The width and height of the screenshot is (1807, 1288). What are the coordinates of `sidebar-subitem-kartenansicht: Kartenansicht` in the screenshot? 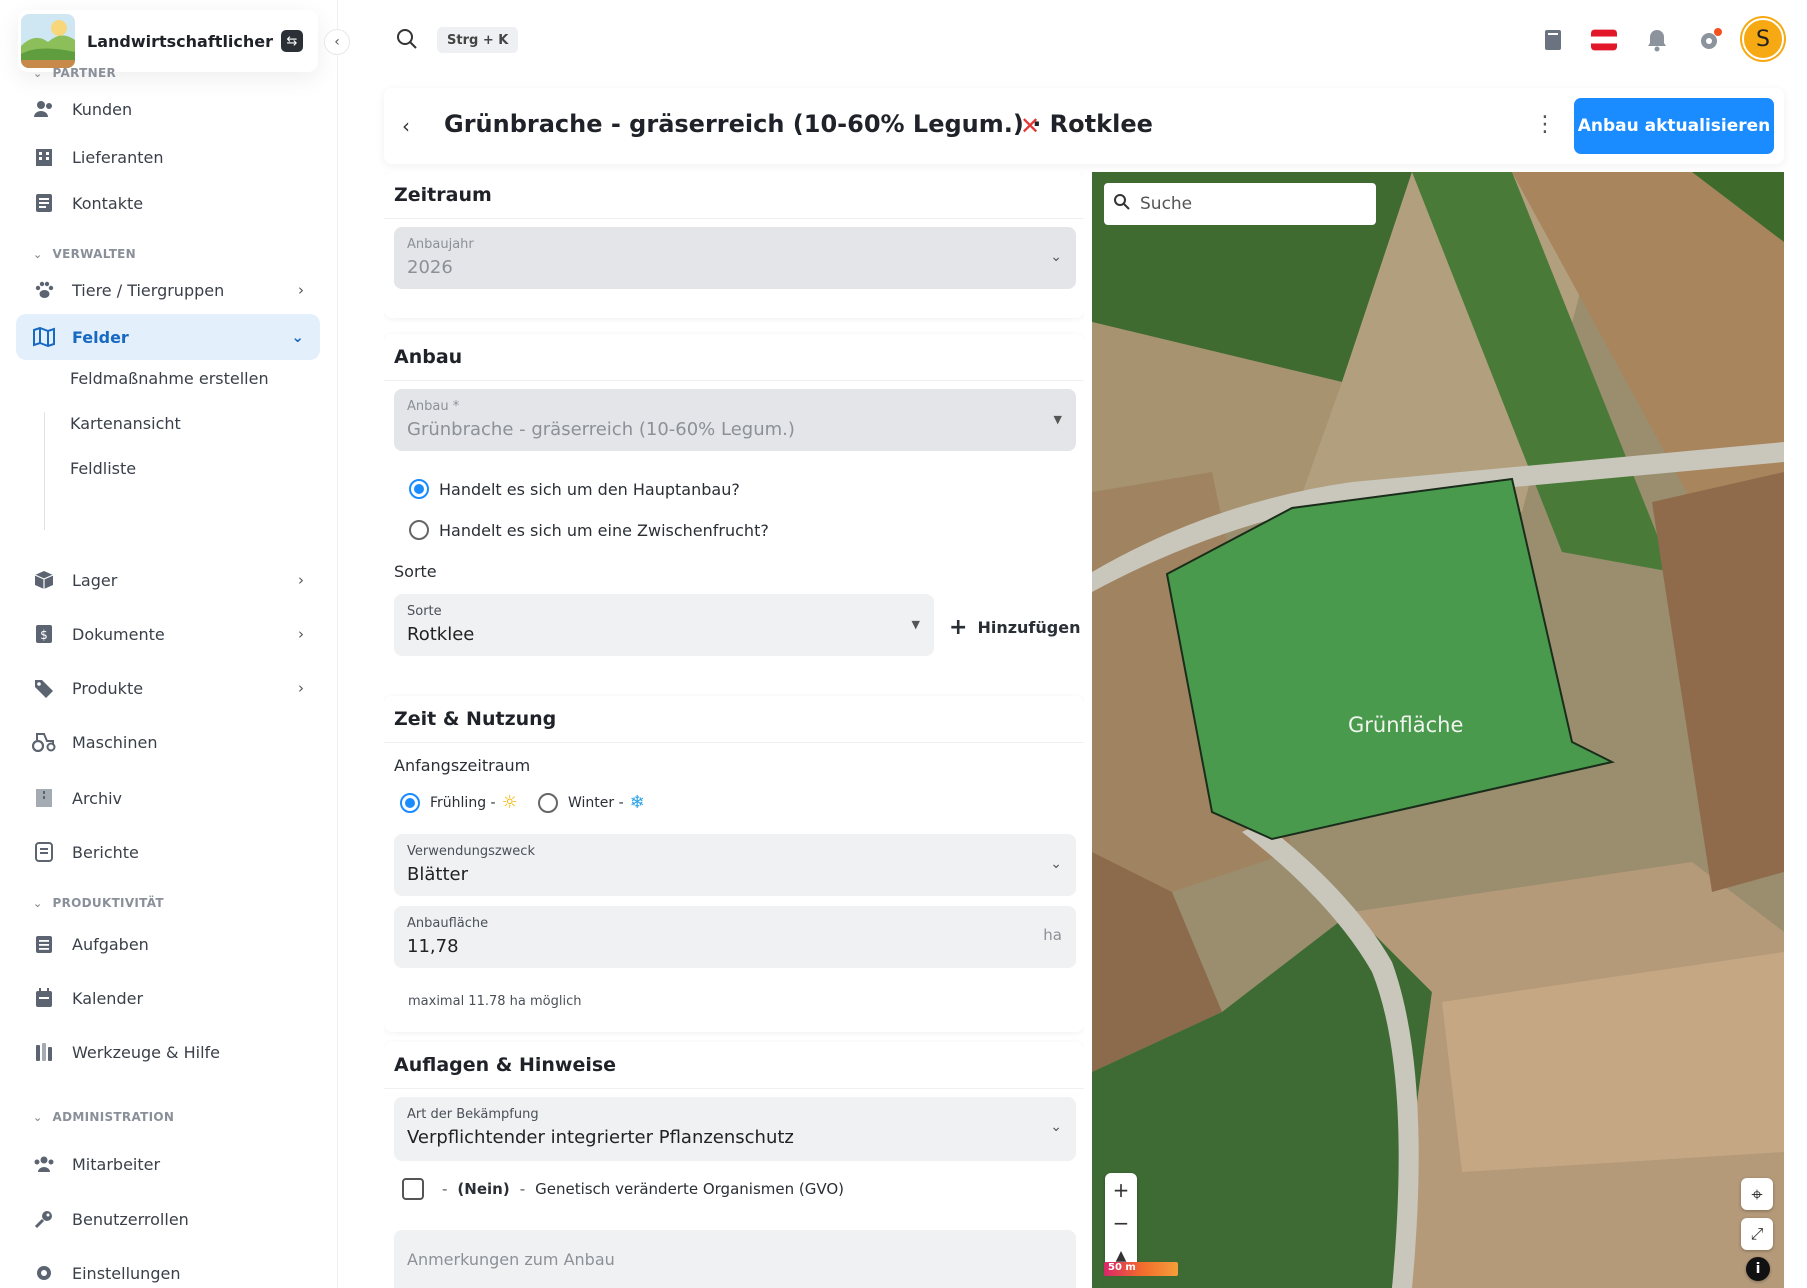 It's located at (125, 423).